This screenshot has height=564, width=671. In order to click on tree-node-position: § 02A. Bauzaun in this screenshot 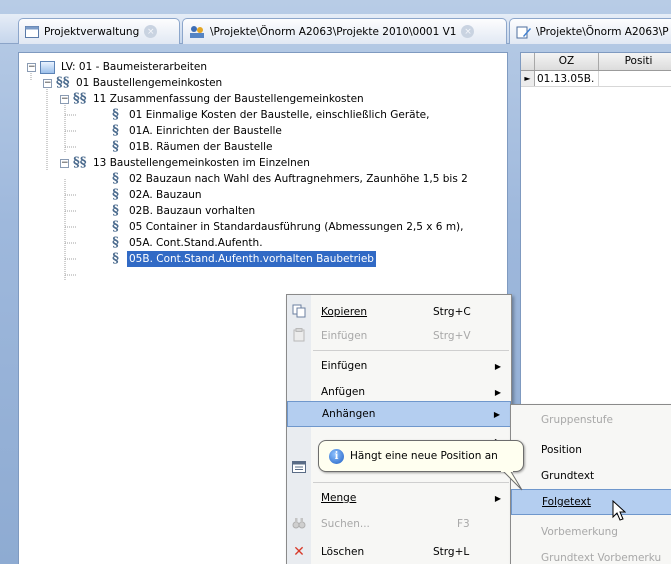, I will do `click(156, 195)`.